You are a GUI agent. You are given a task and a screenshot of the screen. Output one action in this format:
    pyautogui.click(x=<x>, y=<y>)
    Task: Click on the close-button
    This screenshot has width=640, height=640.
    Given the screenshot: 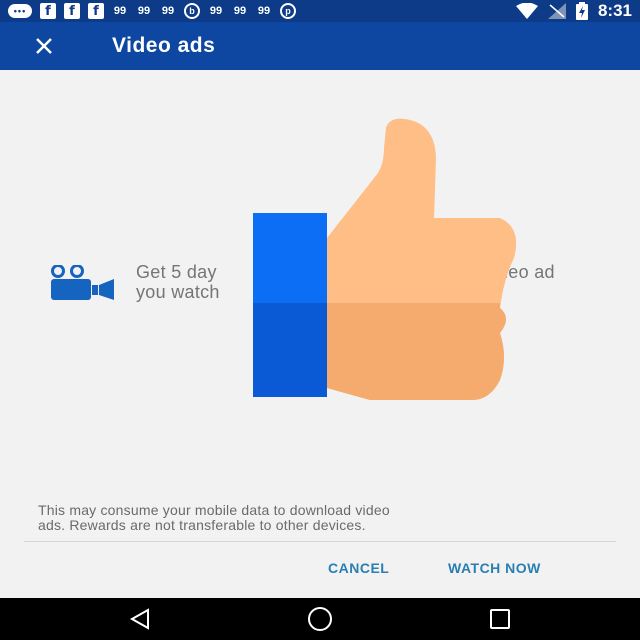 What is the action you would take?
    pyautogui.click(x=44, y=46)
    